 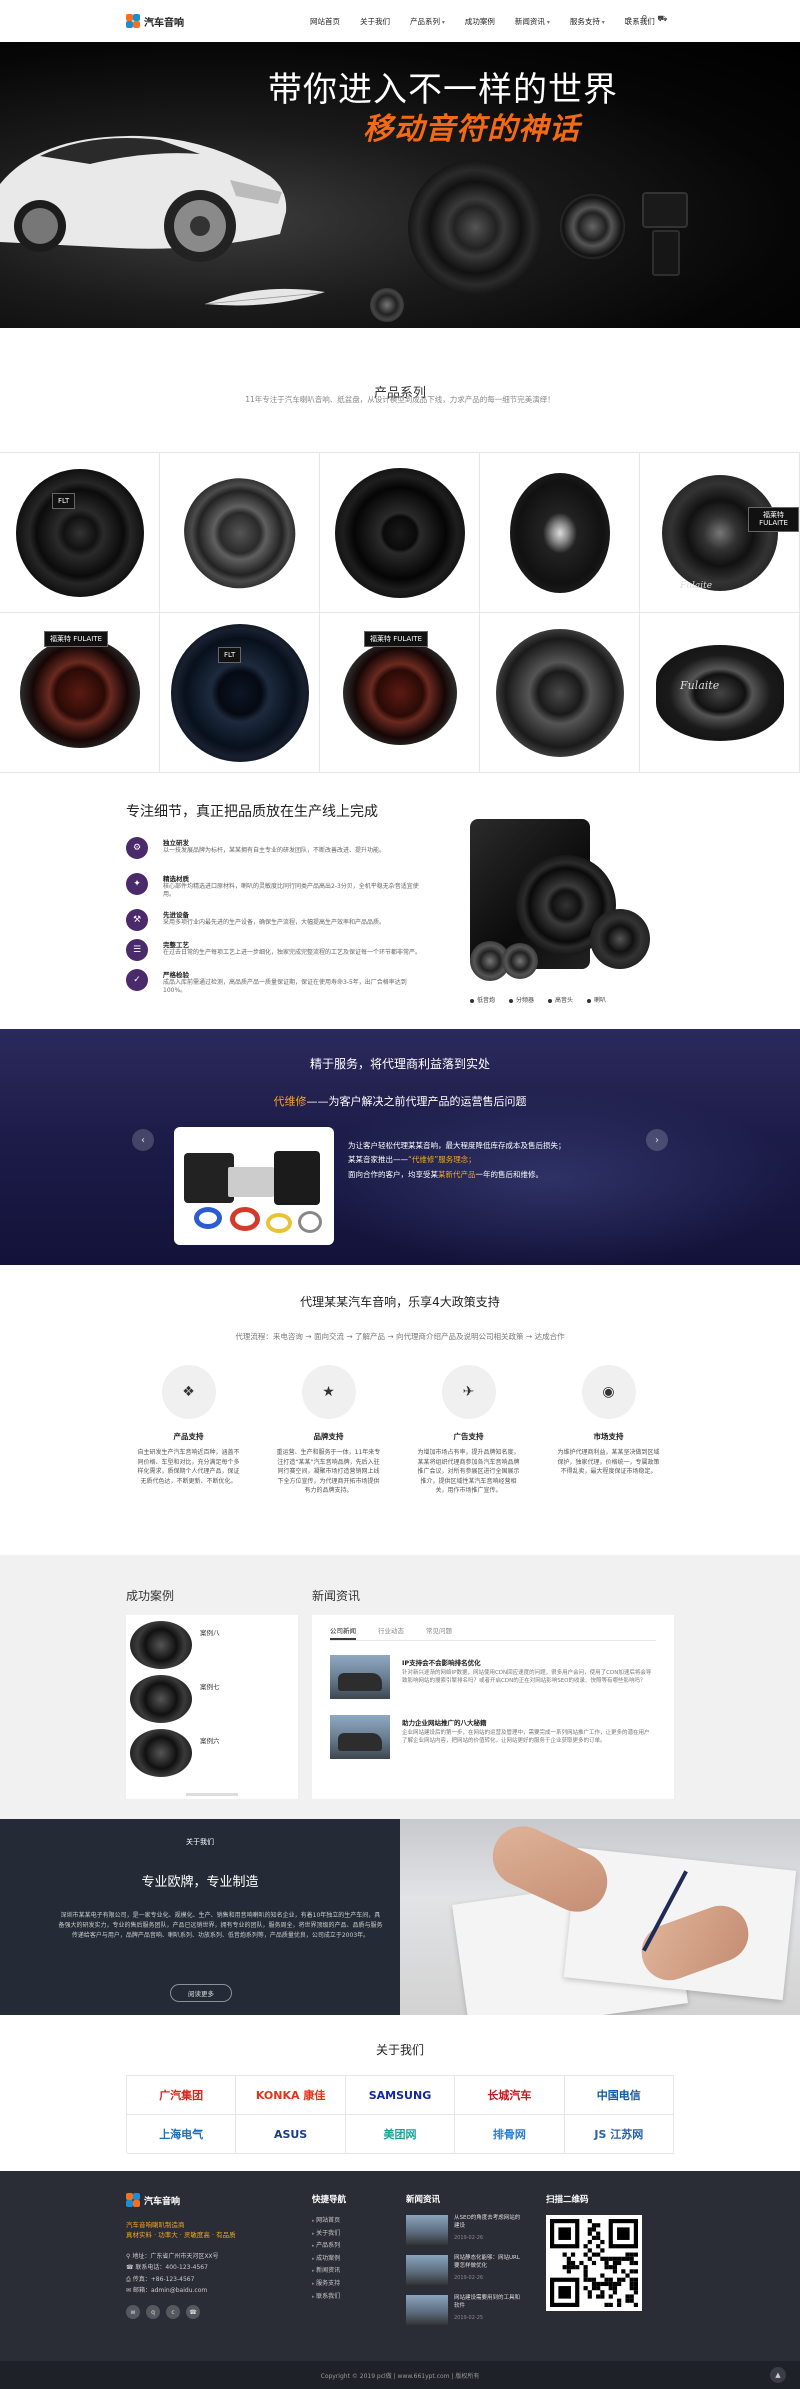 I want to click on footer-link: 联系我们, so click(x=326, y=2297).